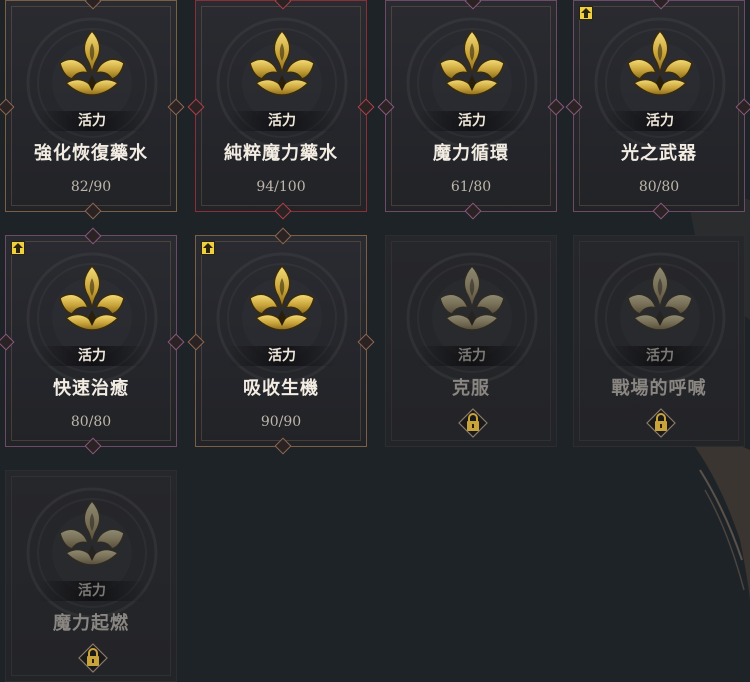 This screenshot has height=682, width=750. What do you see at coordinates (281, 341) in the screenshot?
I see `skill-card: 活力 吸收生機 90/90` at bounding box center [281, 341].